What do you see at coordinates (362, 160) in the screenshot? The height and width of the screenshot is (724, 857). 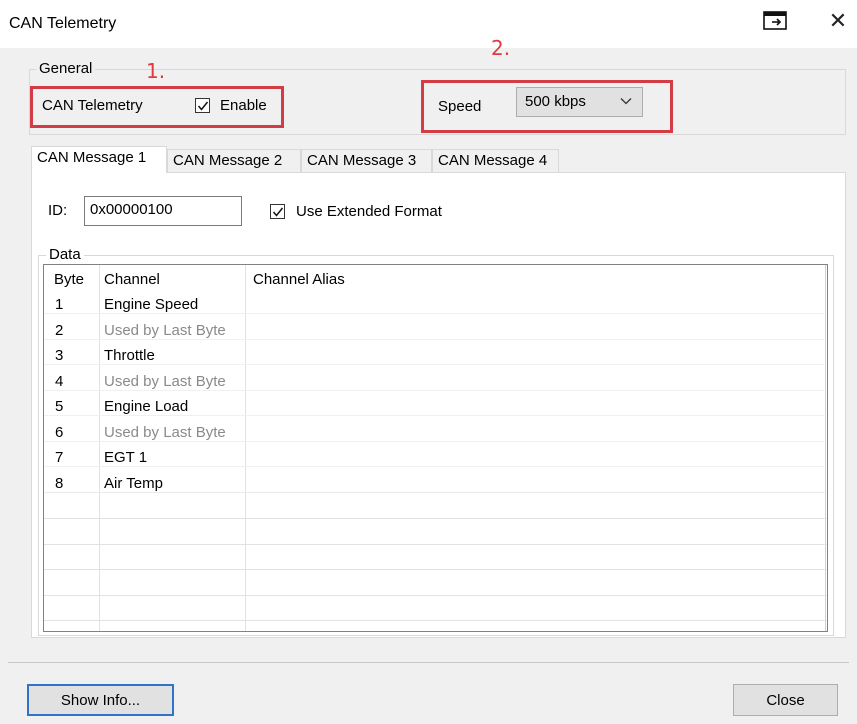 I see `tab-label: CAN Message 3` at bounding box center [362, 160].